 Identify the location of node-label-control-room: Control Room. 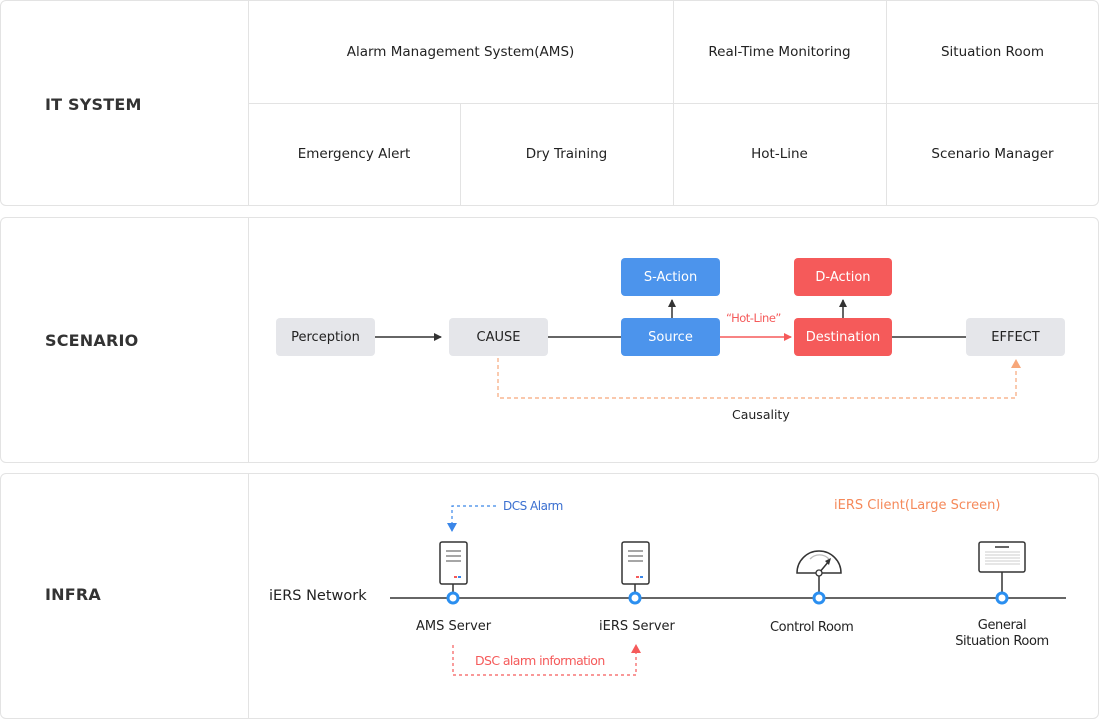
(812, 627).